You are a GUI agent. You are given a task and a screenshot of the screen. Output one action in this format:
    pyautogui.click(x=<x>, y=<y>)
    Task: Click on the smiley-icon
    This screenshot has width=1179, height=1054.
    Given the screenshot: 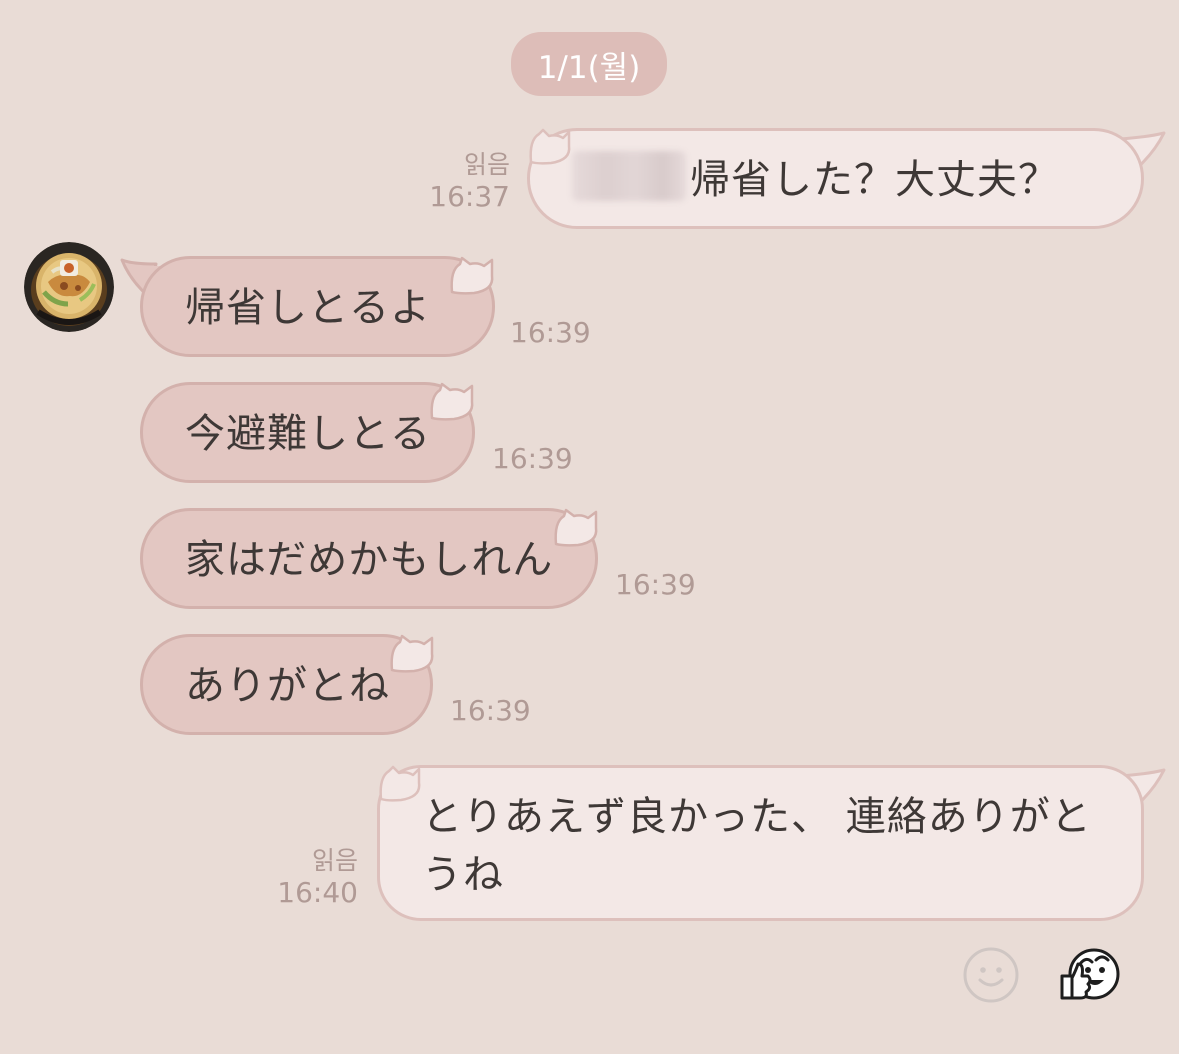 What is the action you would take?
    pyautogui.click(x=991, y=975)
    